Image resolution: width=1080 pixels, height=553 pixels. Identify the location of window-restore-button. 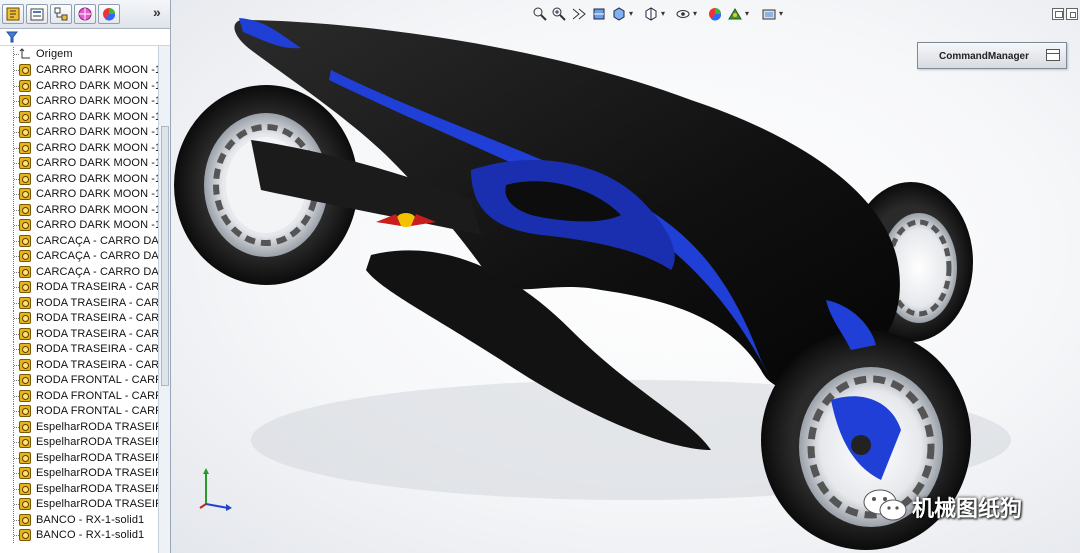
(1058, 14).